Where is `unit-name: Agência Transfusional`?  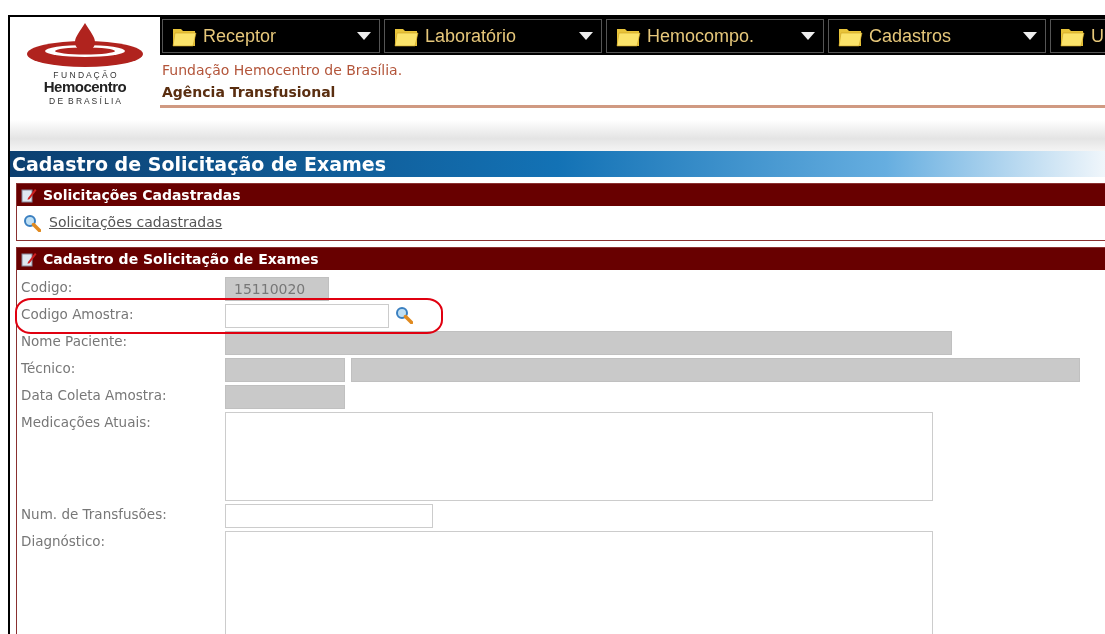
unit-name: Agência Transfusional is located at coordinates (632, 94).